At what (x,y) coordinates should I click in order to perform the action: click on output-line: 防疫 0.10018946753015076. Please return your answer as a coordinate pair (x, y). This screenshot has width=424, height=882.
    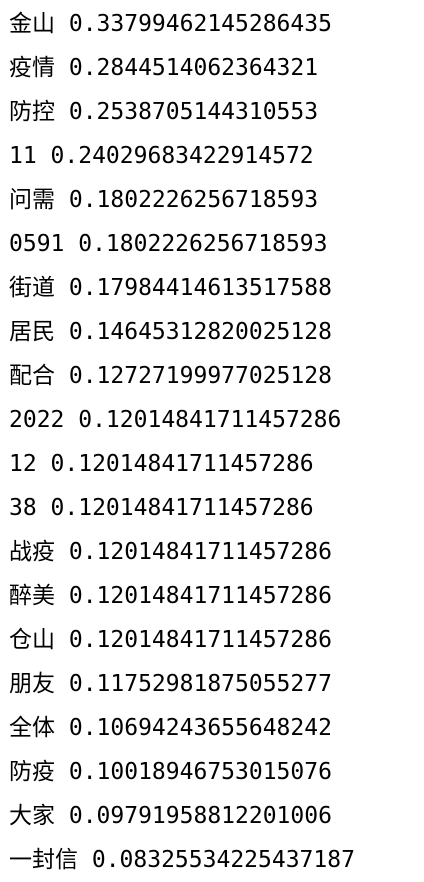
    Looking at the image, I should click on (170, 772).